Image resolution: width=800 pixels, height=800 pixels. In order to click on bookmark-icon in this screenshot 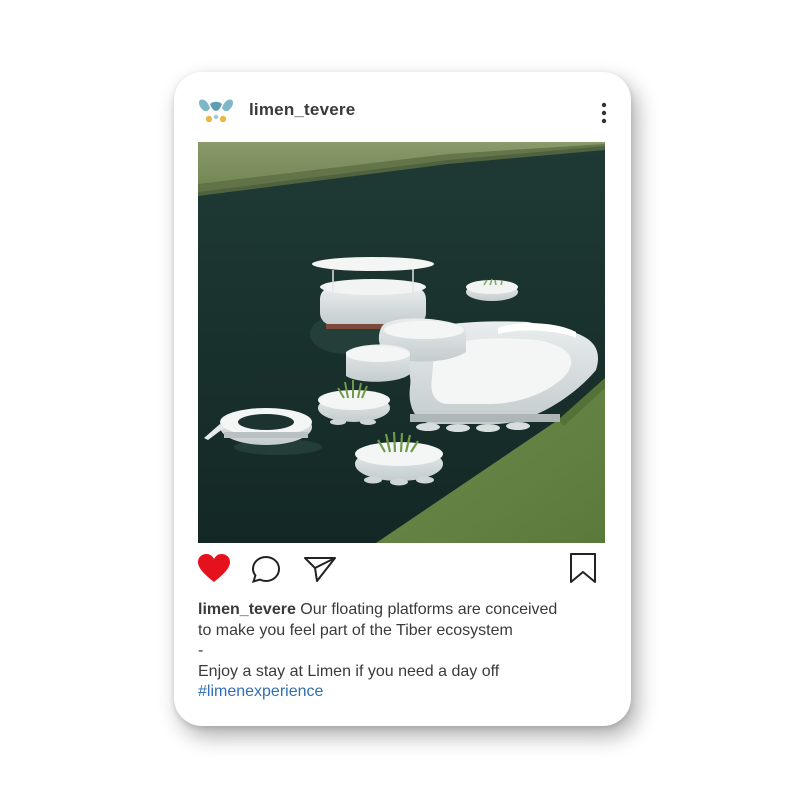, I will do `click(583, 568)`.